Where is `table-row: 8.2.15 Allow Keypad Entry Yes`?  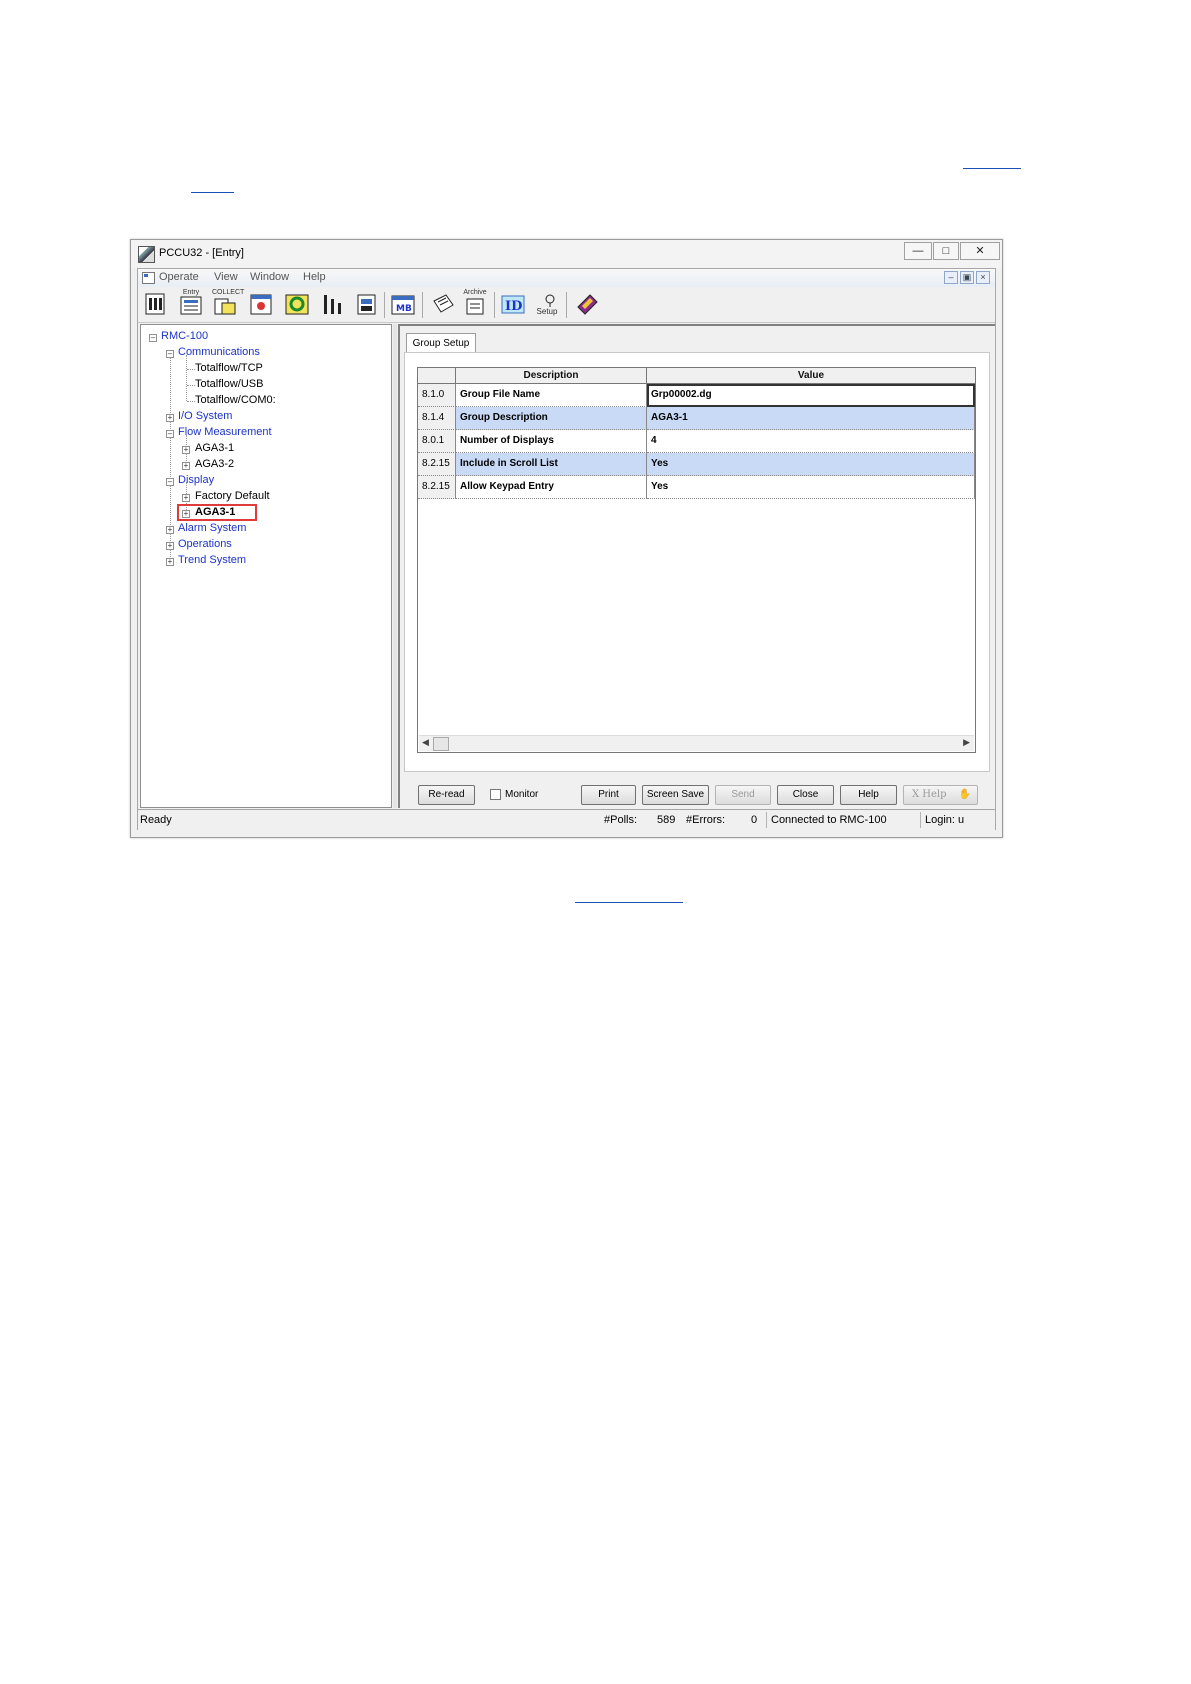 table-row: 8.2.15 Allow Keypad Entry Yes is located at coordinates (696, 487).